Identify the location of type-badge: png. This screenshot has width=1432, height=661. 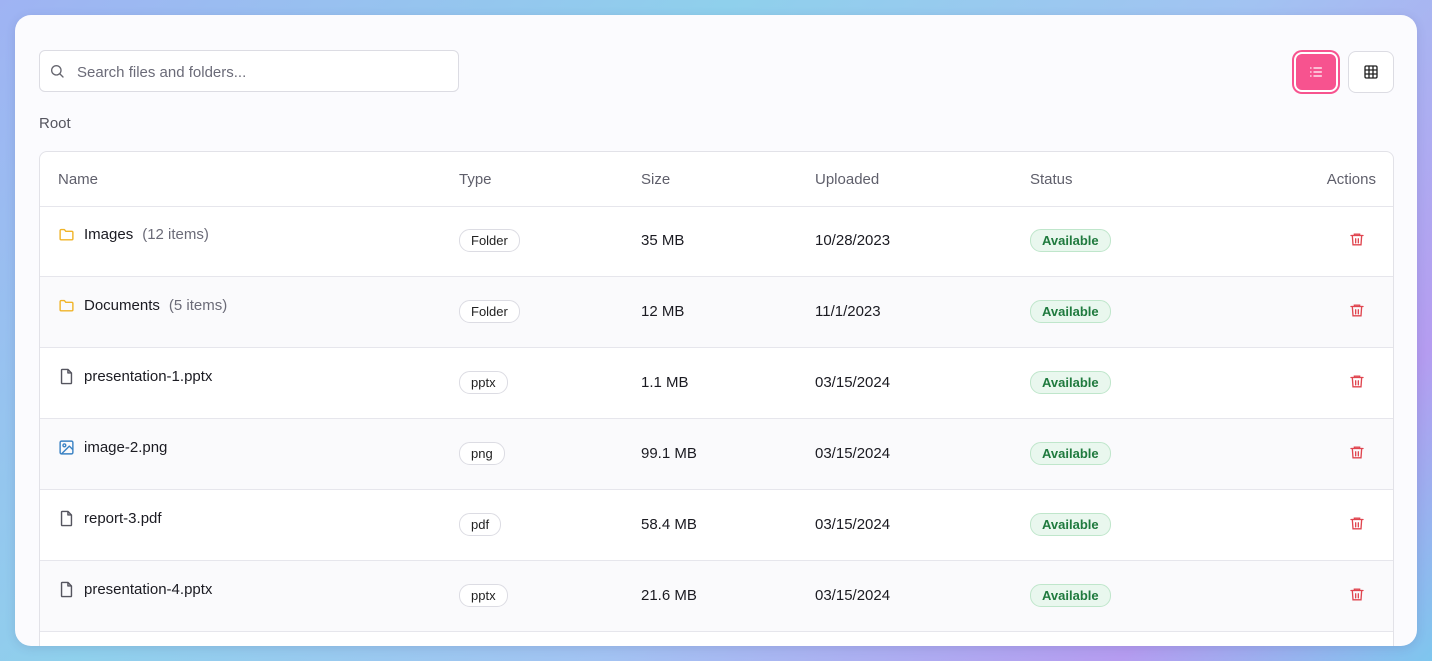
(482, 453).